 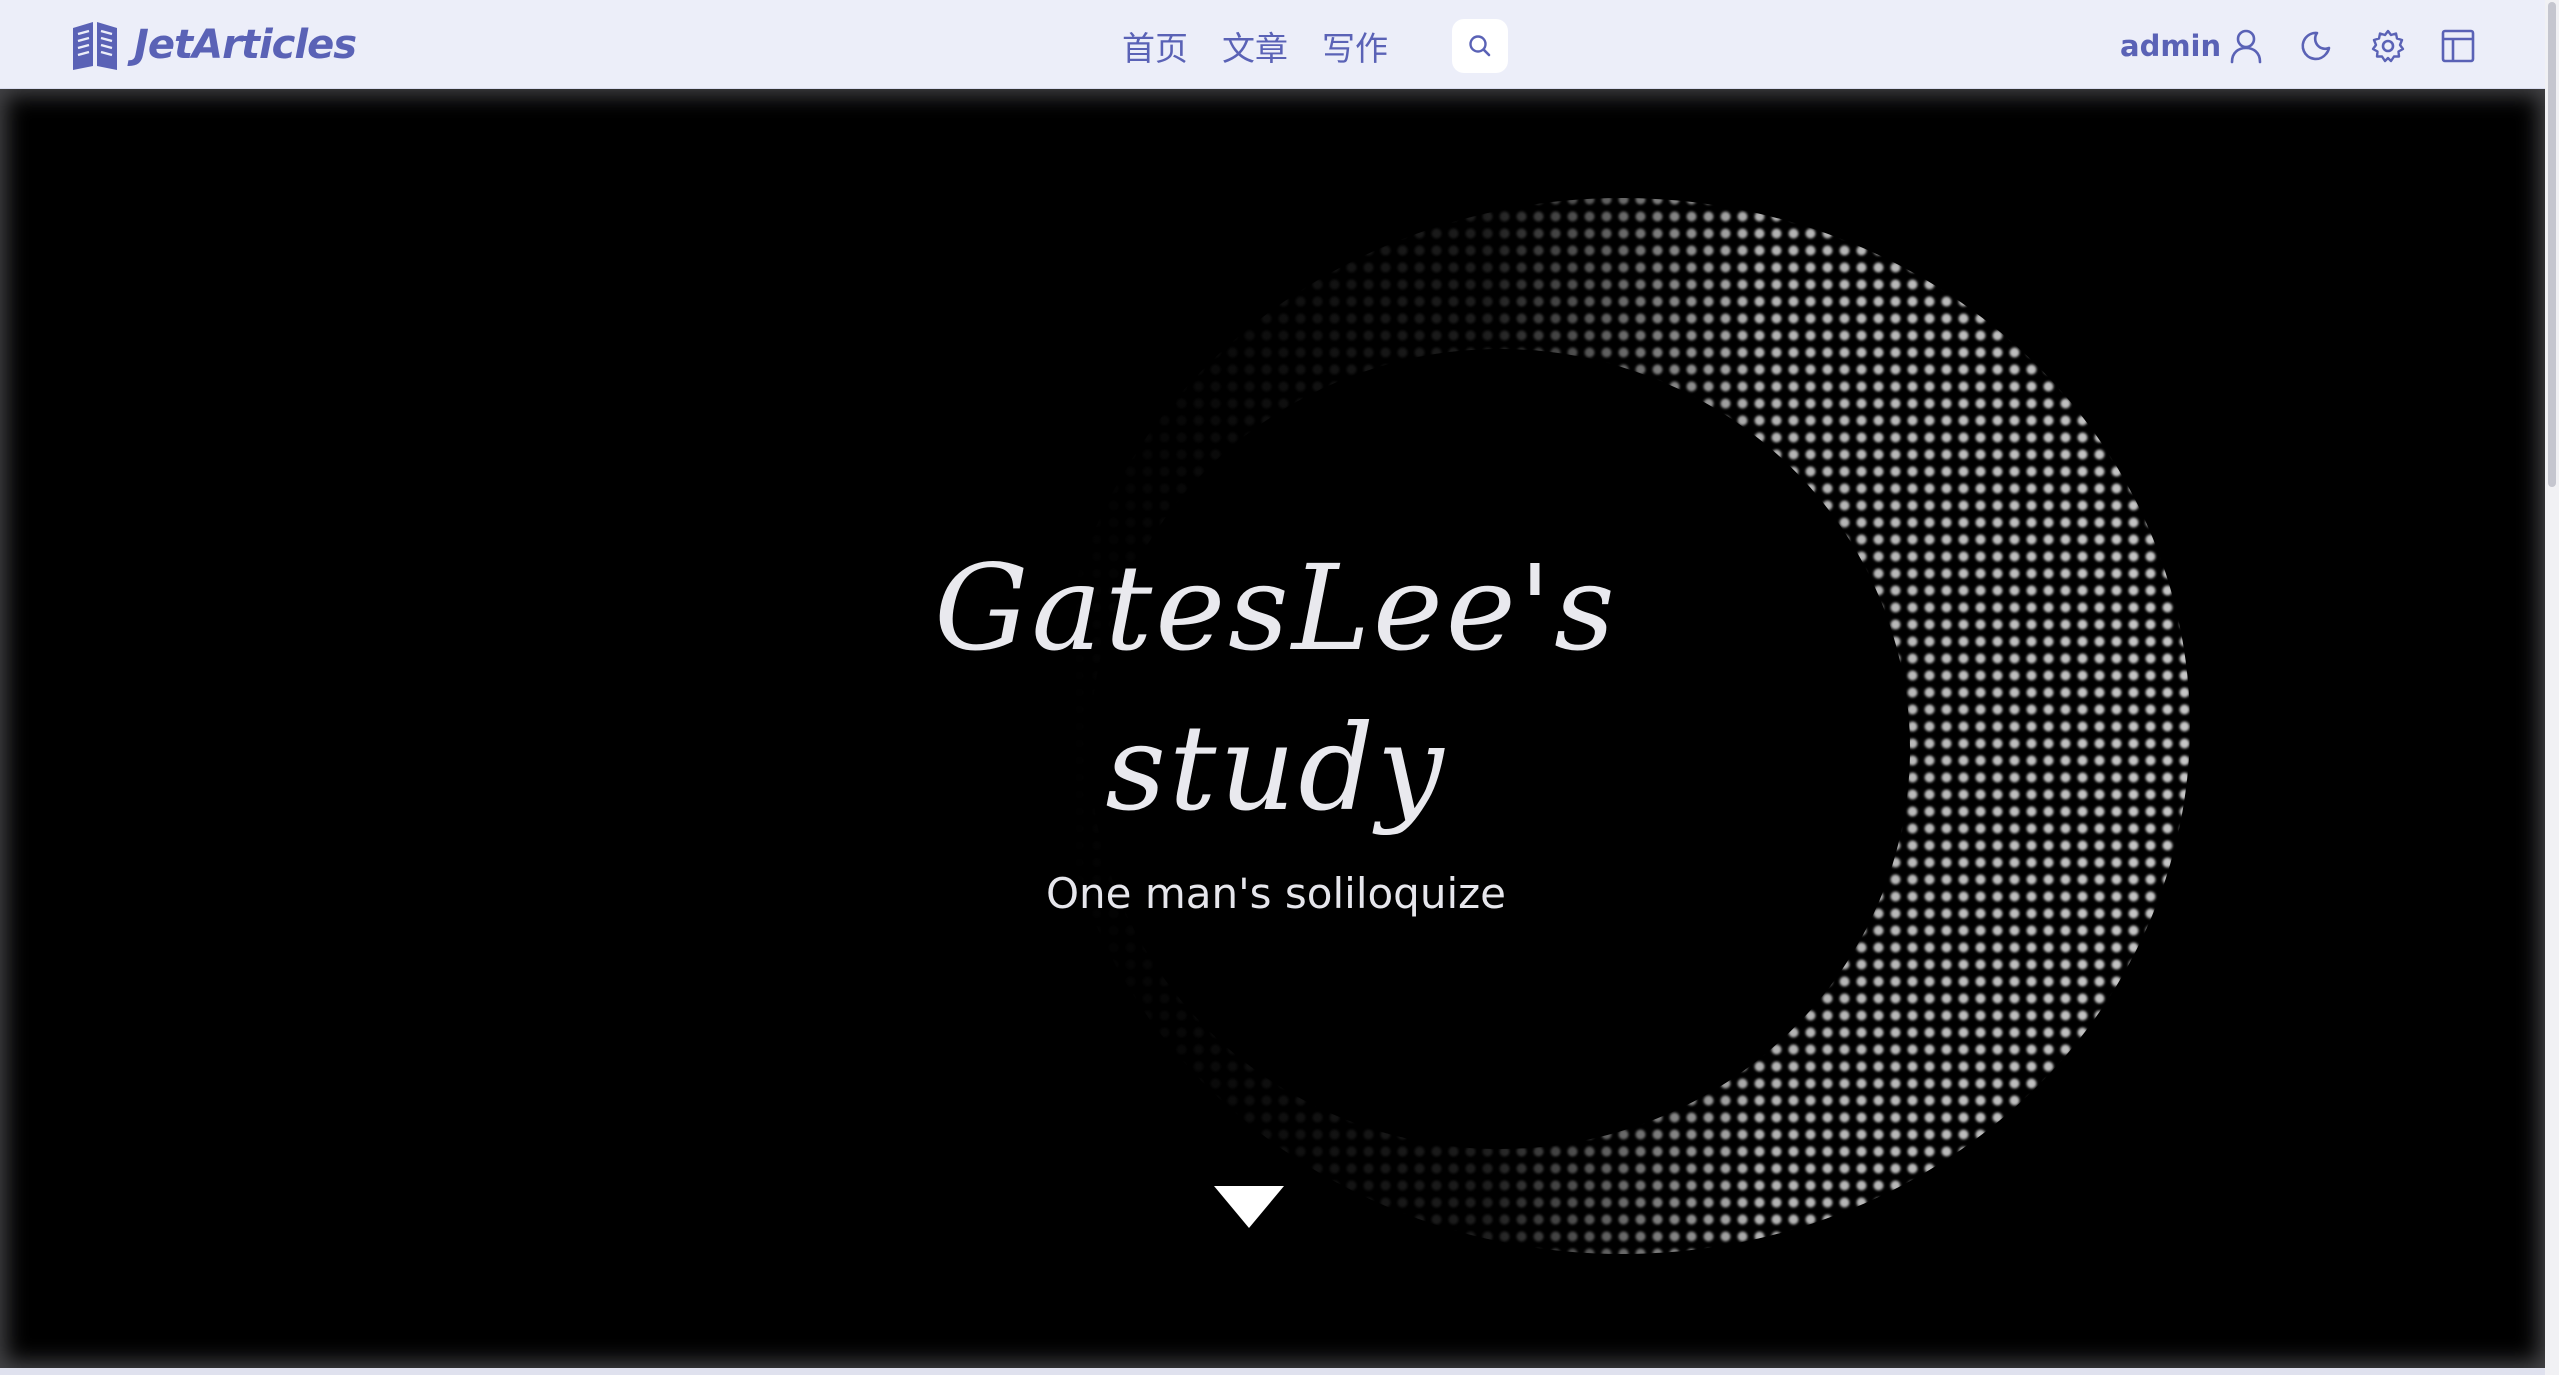 I want to click on theme-toggle-button, so click(x=2318, y=46).